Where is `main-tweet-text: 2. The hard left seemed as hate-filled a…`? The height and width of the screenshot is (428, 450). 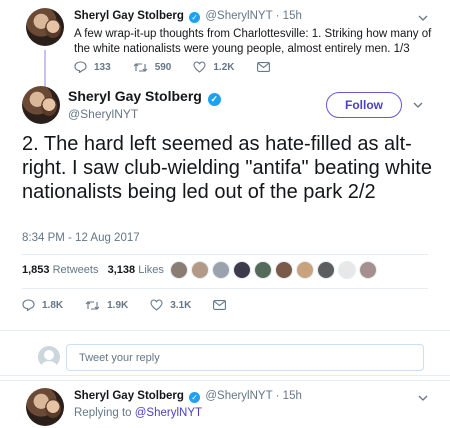
main-tweet-text: 2. The hard left seemed as hate-filled a… is located at coordinates (227, 168).